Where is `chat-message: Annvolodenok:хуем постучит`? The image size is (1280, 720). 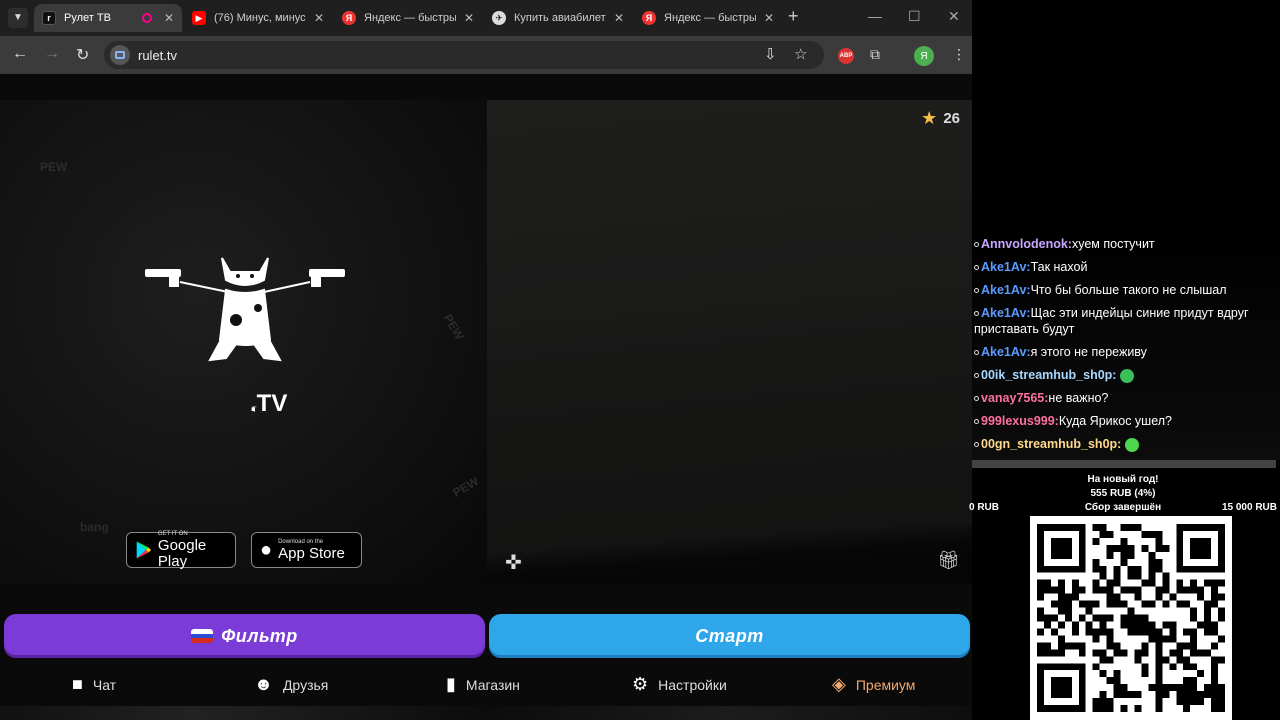 chat-message: Annvolodenok:хуем постучит is located at coordinates (1124, 244).